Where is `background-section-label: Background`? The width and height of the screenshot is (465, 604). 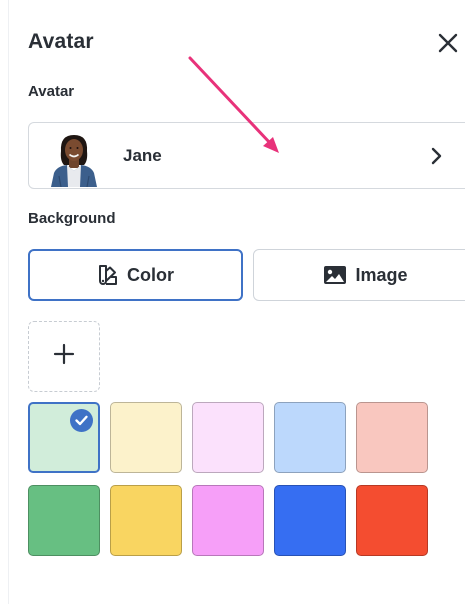 background-section-label: Background is located at coordinates (72, 218).